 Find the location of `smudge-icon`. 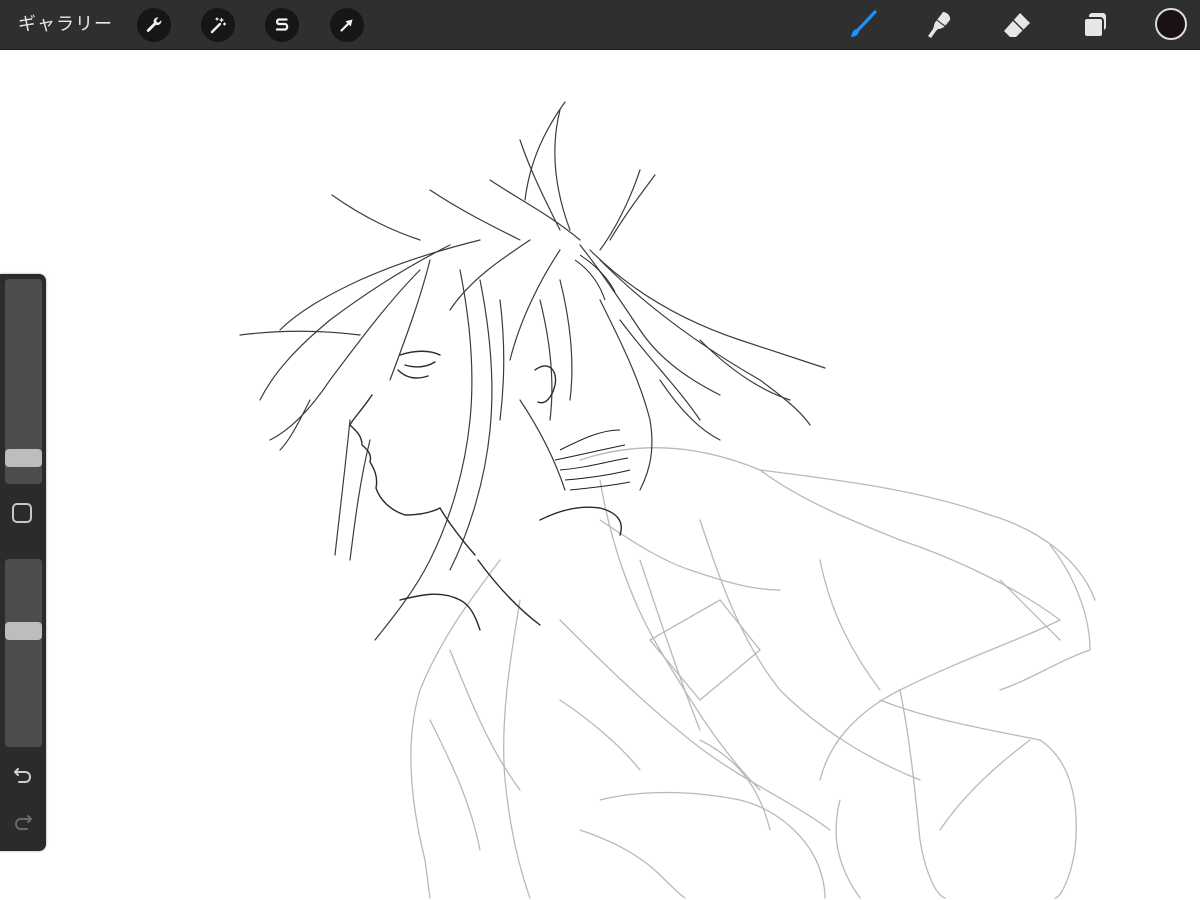

smudge-icon is located at coordinates (939, 25).